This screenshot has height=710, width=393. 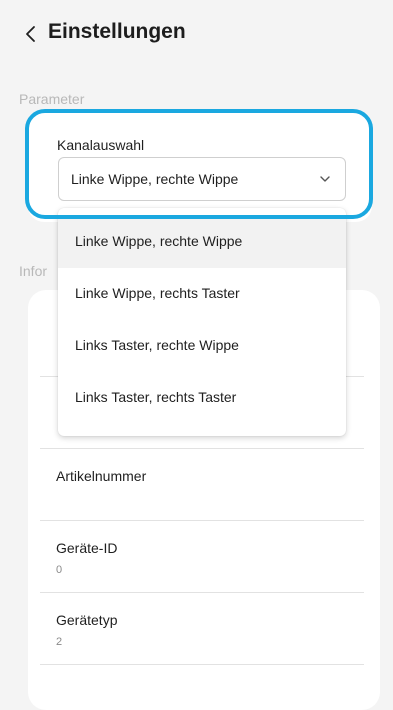 I want to click on dropdown-option: Linke Wippe, rechte Wippe, so click(x=202, y=242).